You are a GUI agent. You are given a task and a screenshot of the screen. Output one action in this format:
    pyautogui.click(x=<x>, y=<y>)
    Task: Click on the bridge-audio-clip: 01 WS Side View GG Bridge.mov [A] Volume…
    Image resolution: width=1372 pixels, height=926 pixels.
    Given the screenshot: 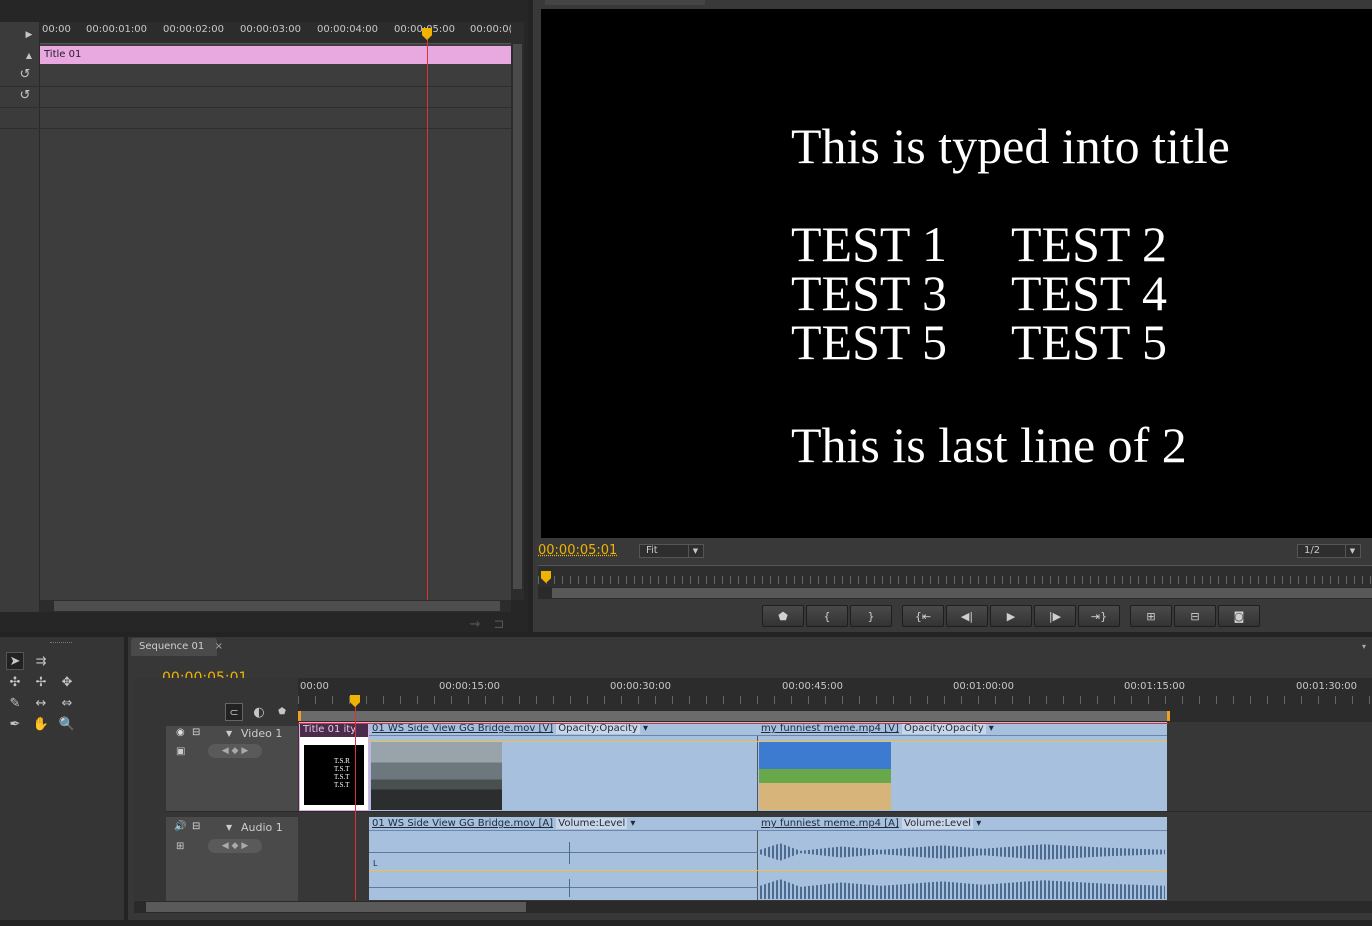 What is the action you would take?
    pyautogui.click(x=563, y=858)
    